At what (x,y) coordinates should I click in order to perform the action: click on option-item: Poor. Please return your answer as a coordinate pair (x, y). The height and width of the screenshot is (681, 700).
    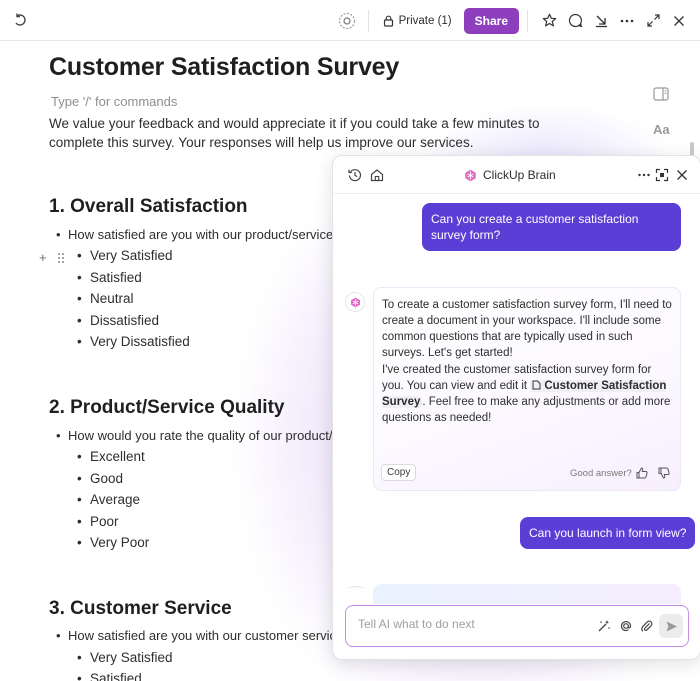
    Looking at the image, I should click on (98, 521).